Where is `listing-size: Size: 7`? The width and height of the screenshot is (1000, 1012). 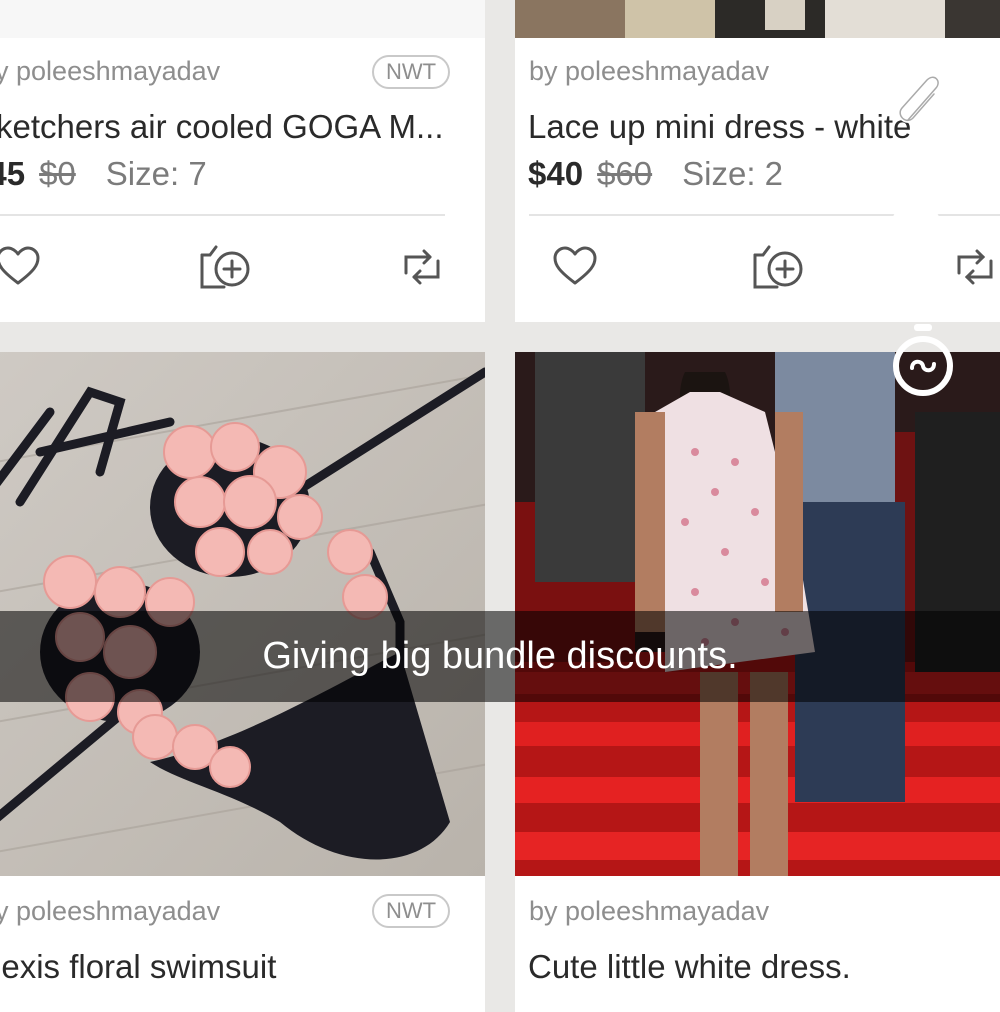
listing-size: Size: 7 is located at coordinates (156, 173).